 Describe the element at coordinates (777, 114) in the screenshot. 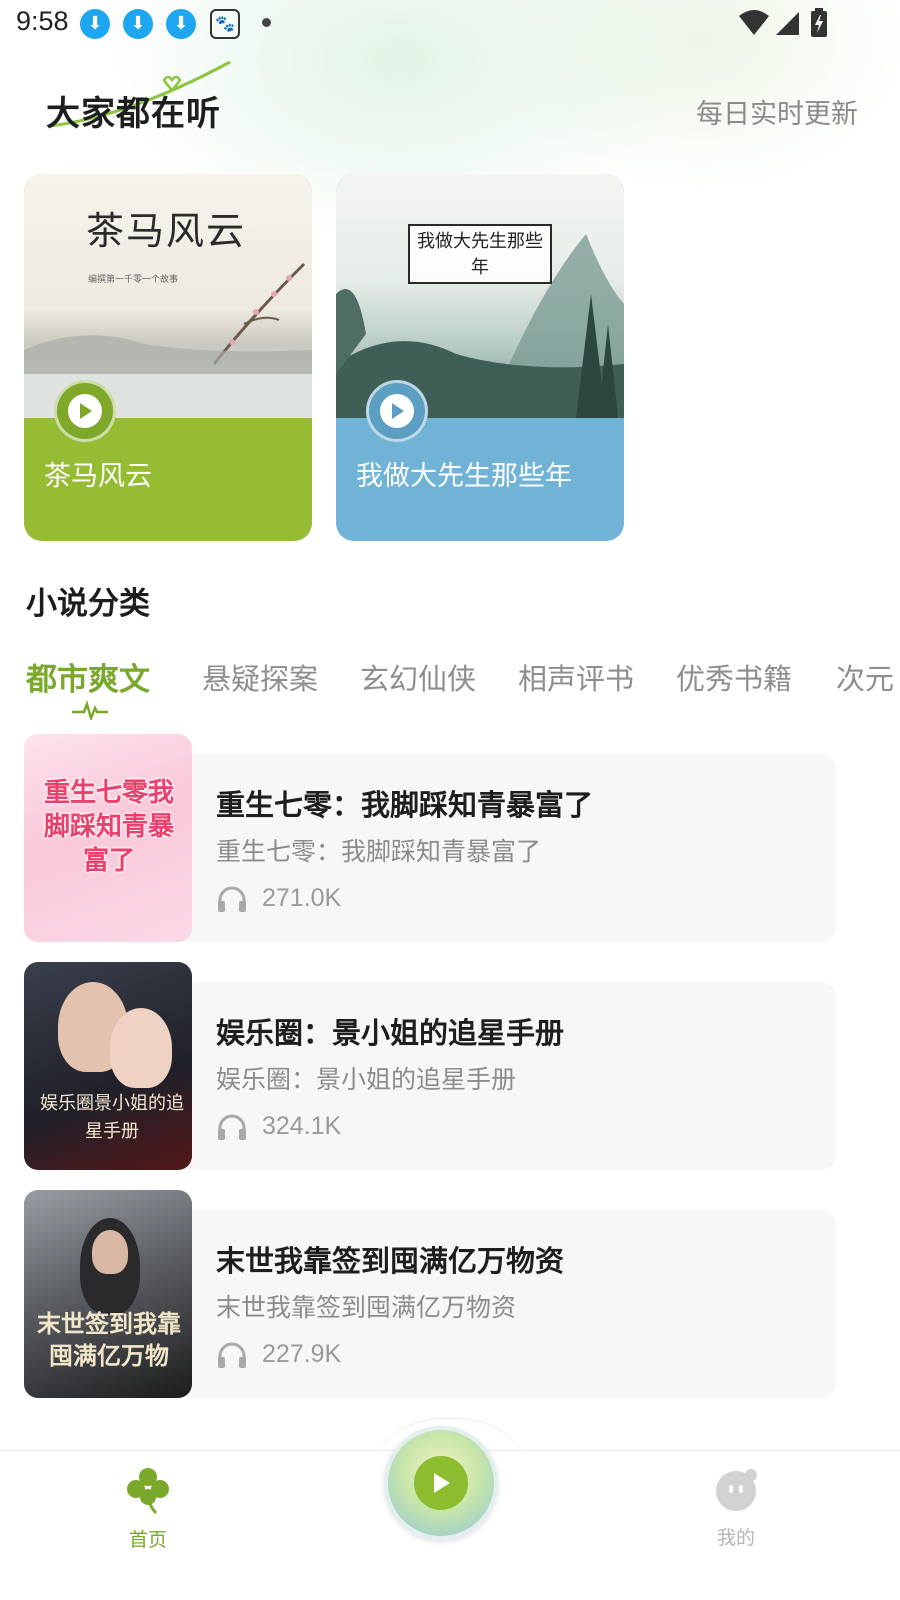

I see `daily-update-label: 每日实时更新` at that location.